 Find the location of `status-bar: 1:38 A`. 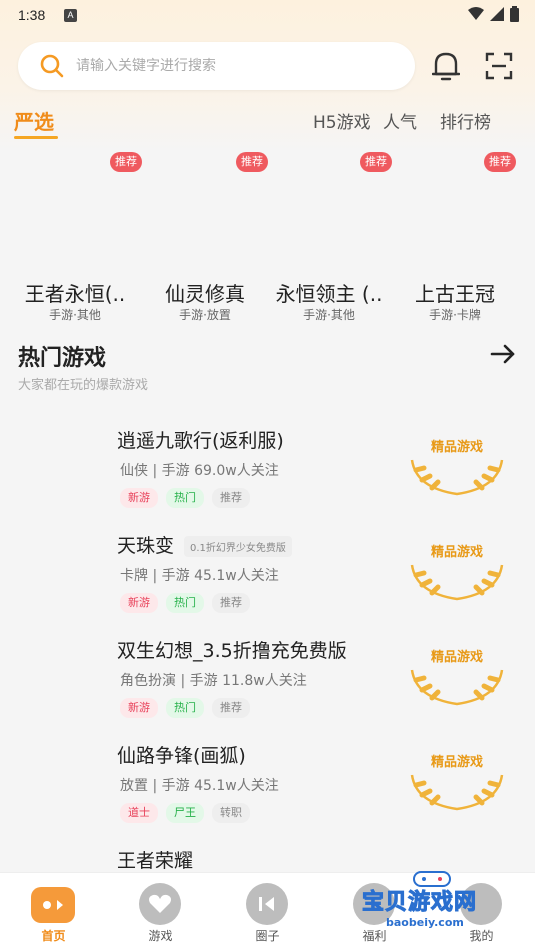

status-bar: 1:38 A is located at coordinates (267, 17).